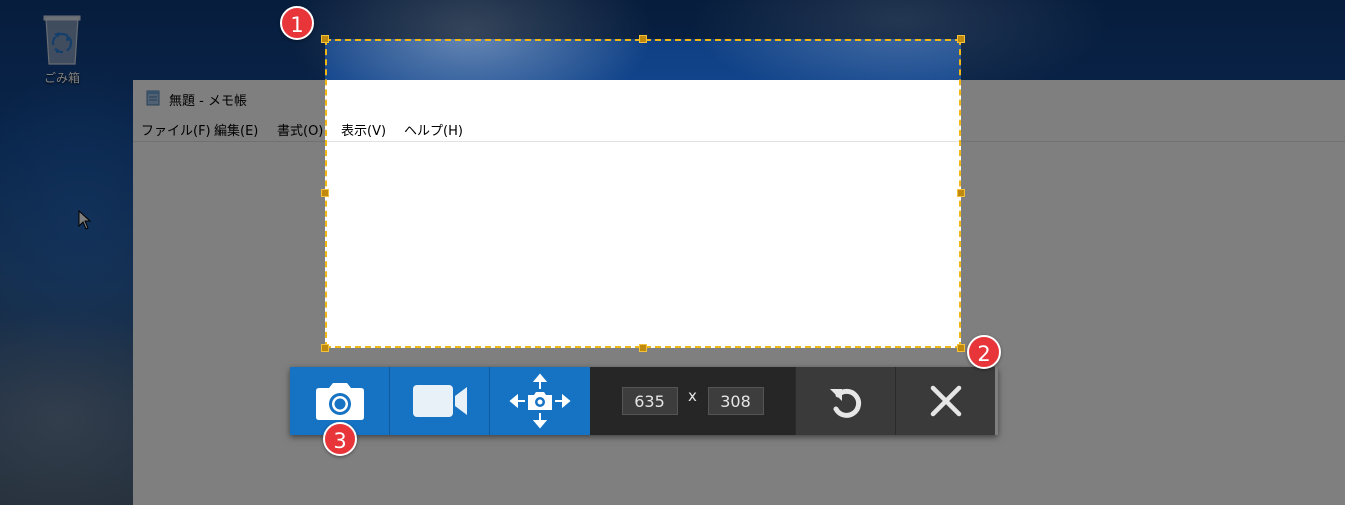  What do you see at coordinates (961, 348) in the screenshot?
I see `handle-bottom-right` at bounding box center [961, 348].